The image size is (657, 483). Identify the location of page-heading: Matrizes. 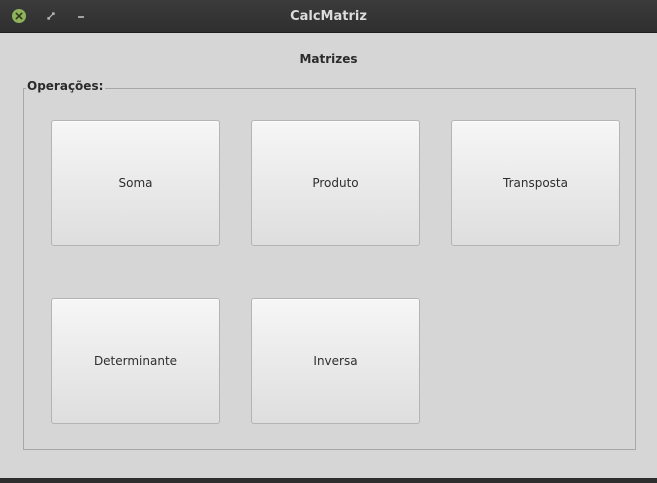
(328, 59).